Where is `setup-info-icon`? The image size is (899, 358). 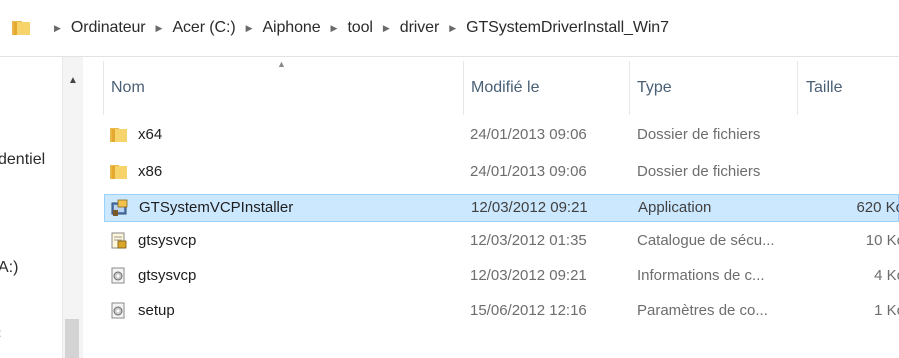 setup-info-icon is located at coordinates (118, 275).